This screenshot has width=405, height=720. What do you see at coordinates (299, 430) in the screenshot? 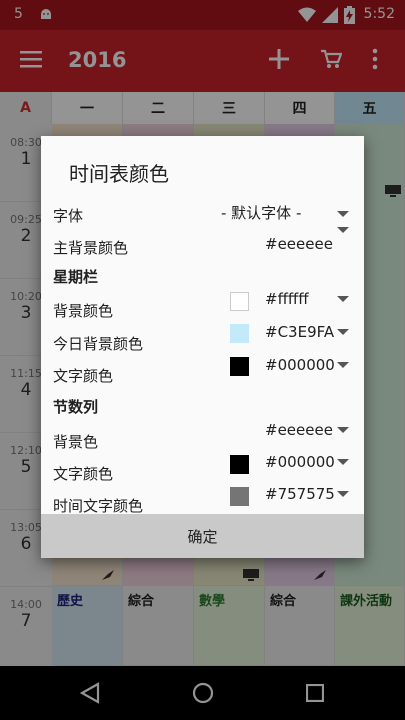
I see `period-bg-value: #eeeeee` at bounding box center [299, 430].